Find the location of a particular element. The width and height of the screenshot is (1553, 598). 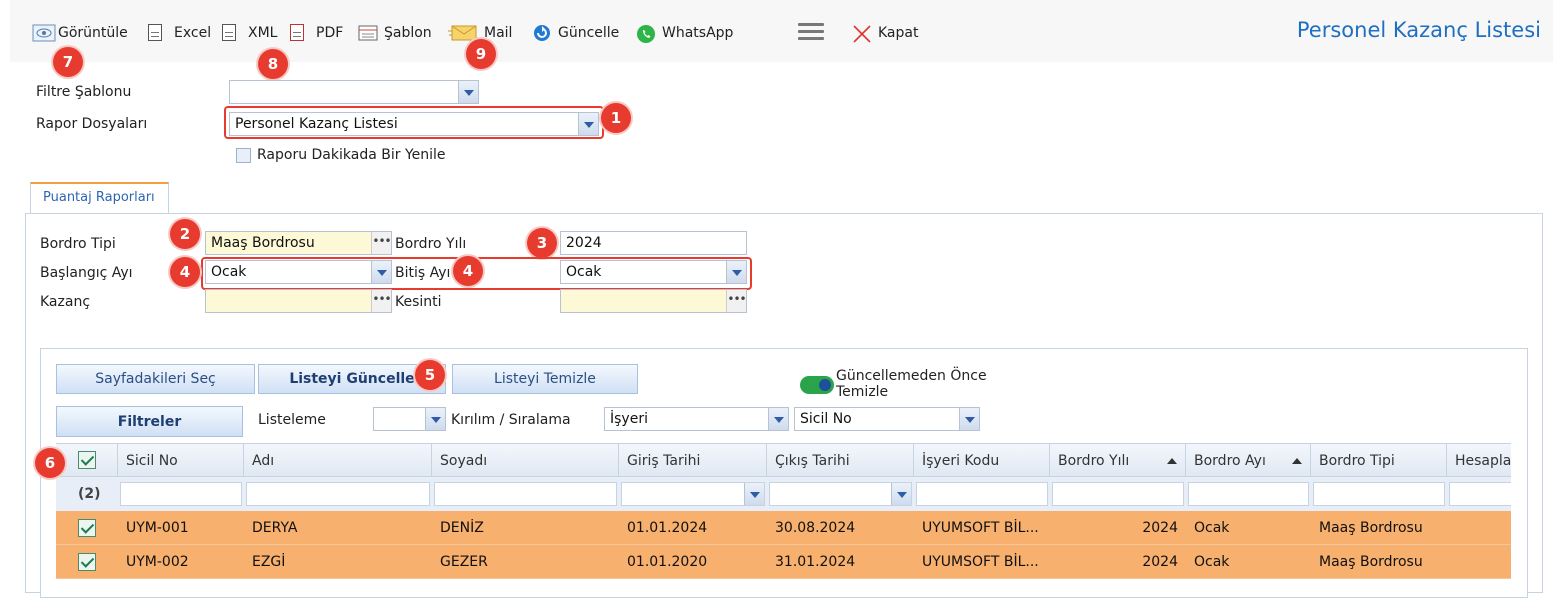

auto-refresh-label: Raporu Dakikada Bir Yenile is located at coordinates (351, 155).